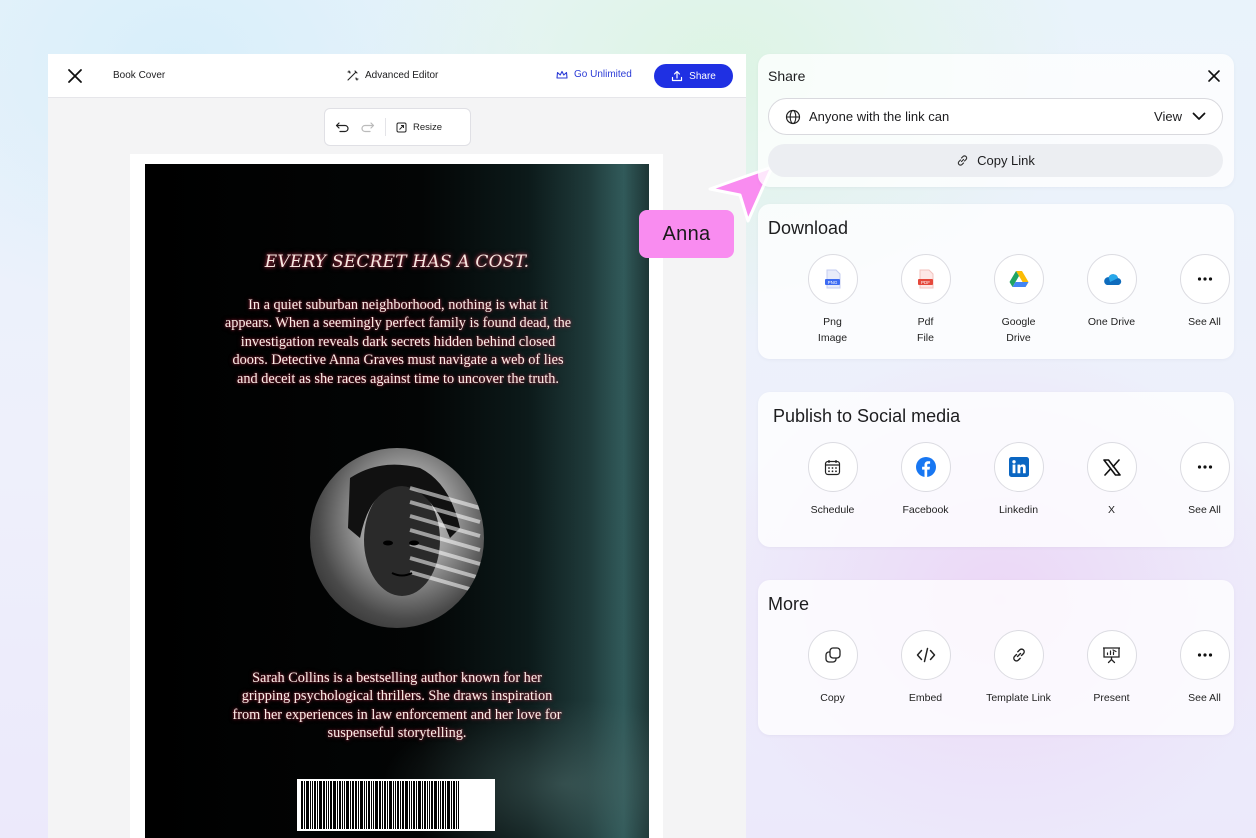  Describe the element at coordinates (925, 510) in the screenshot. I see `social-option-label: Facebook` at that location.